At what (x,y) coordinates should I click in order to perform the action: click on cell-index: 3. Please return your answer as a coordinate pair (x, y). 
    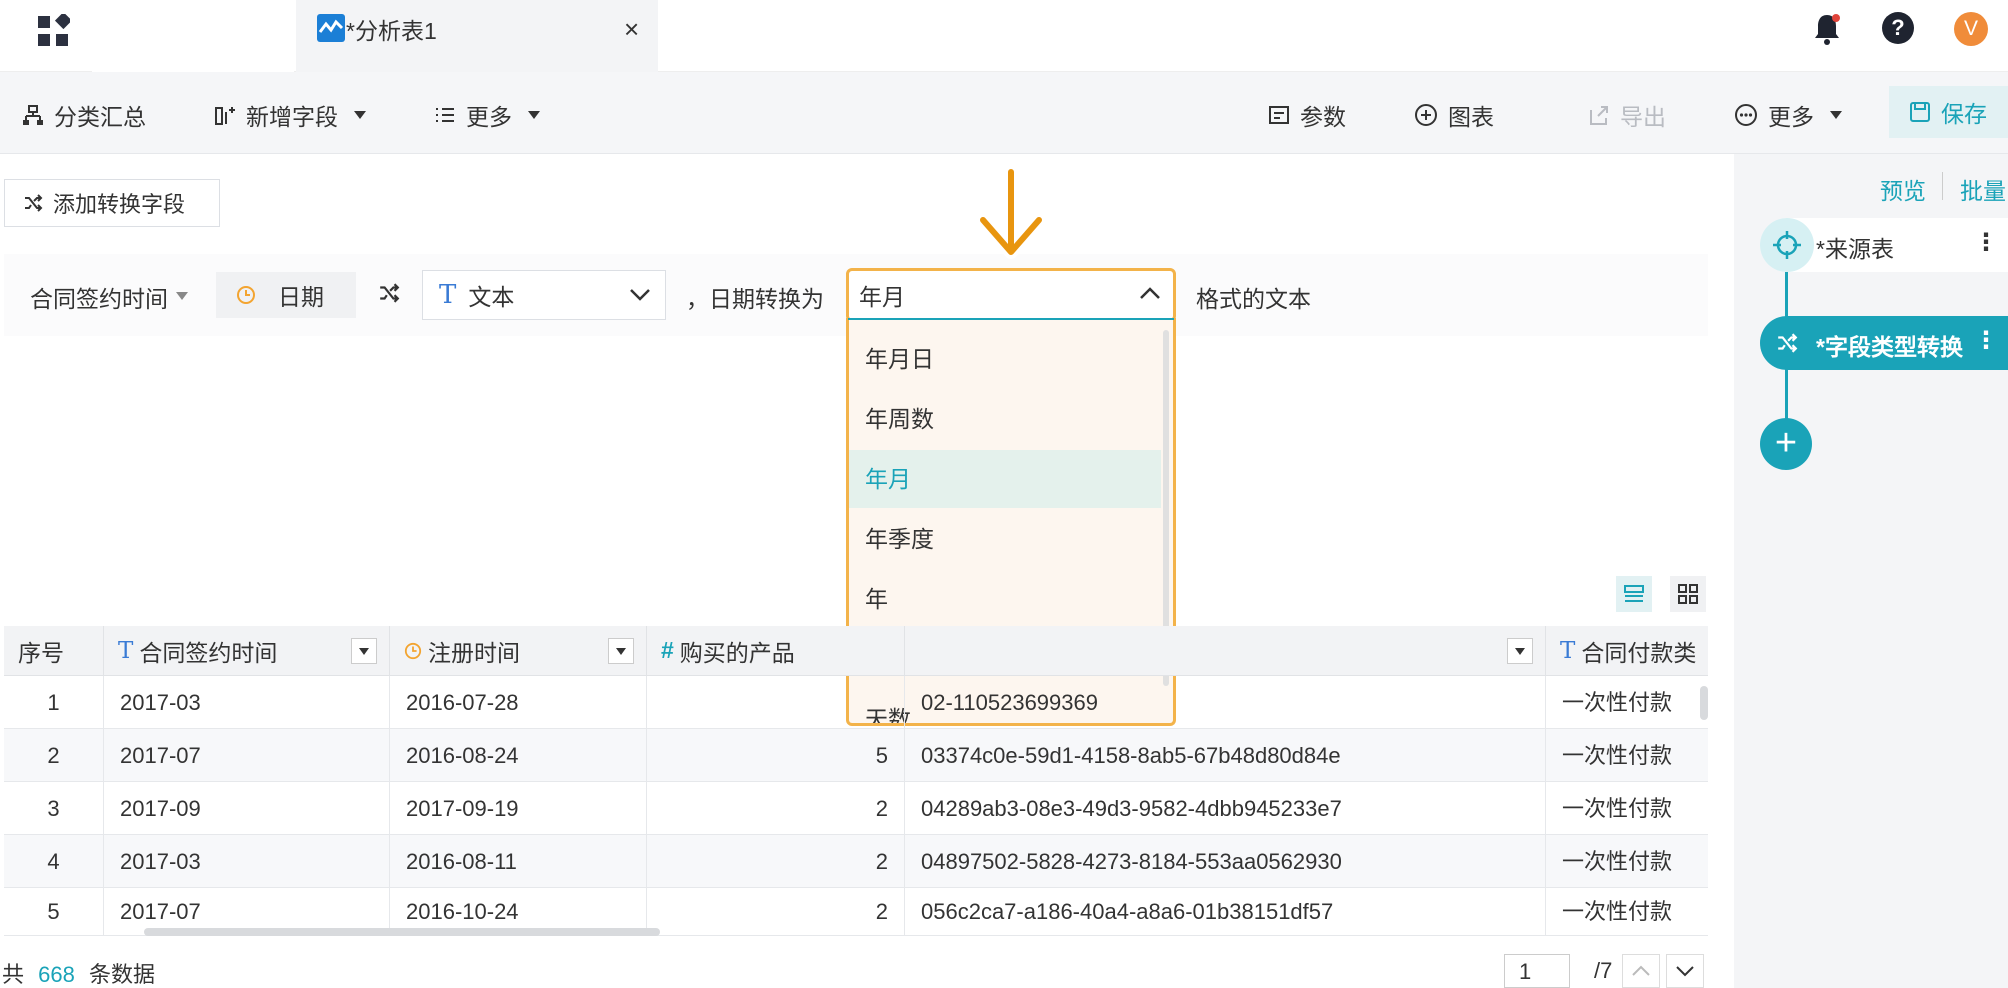
    Looking at the image, I should click on (54, 808).